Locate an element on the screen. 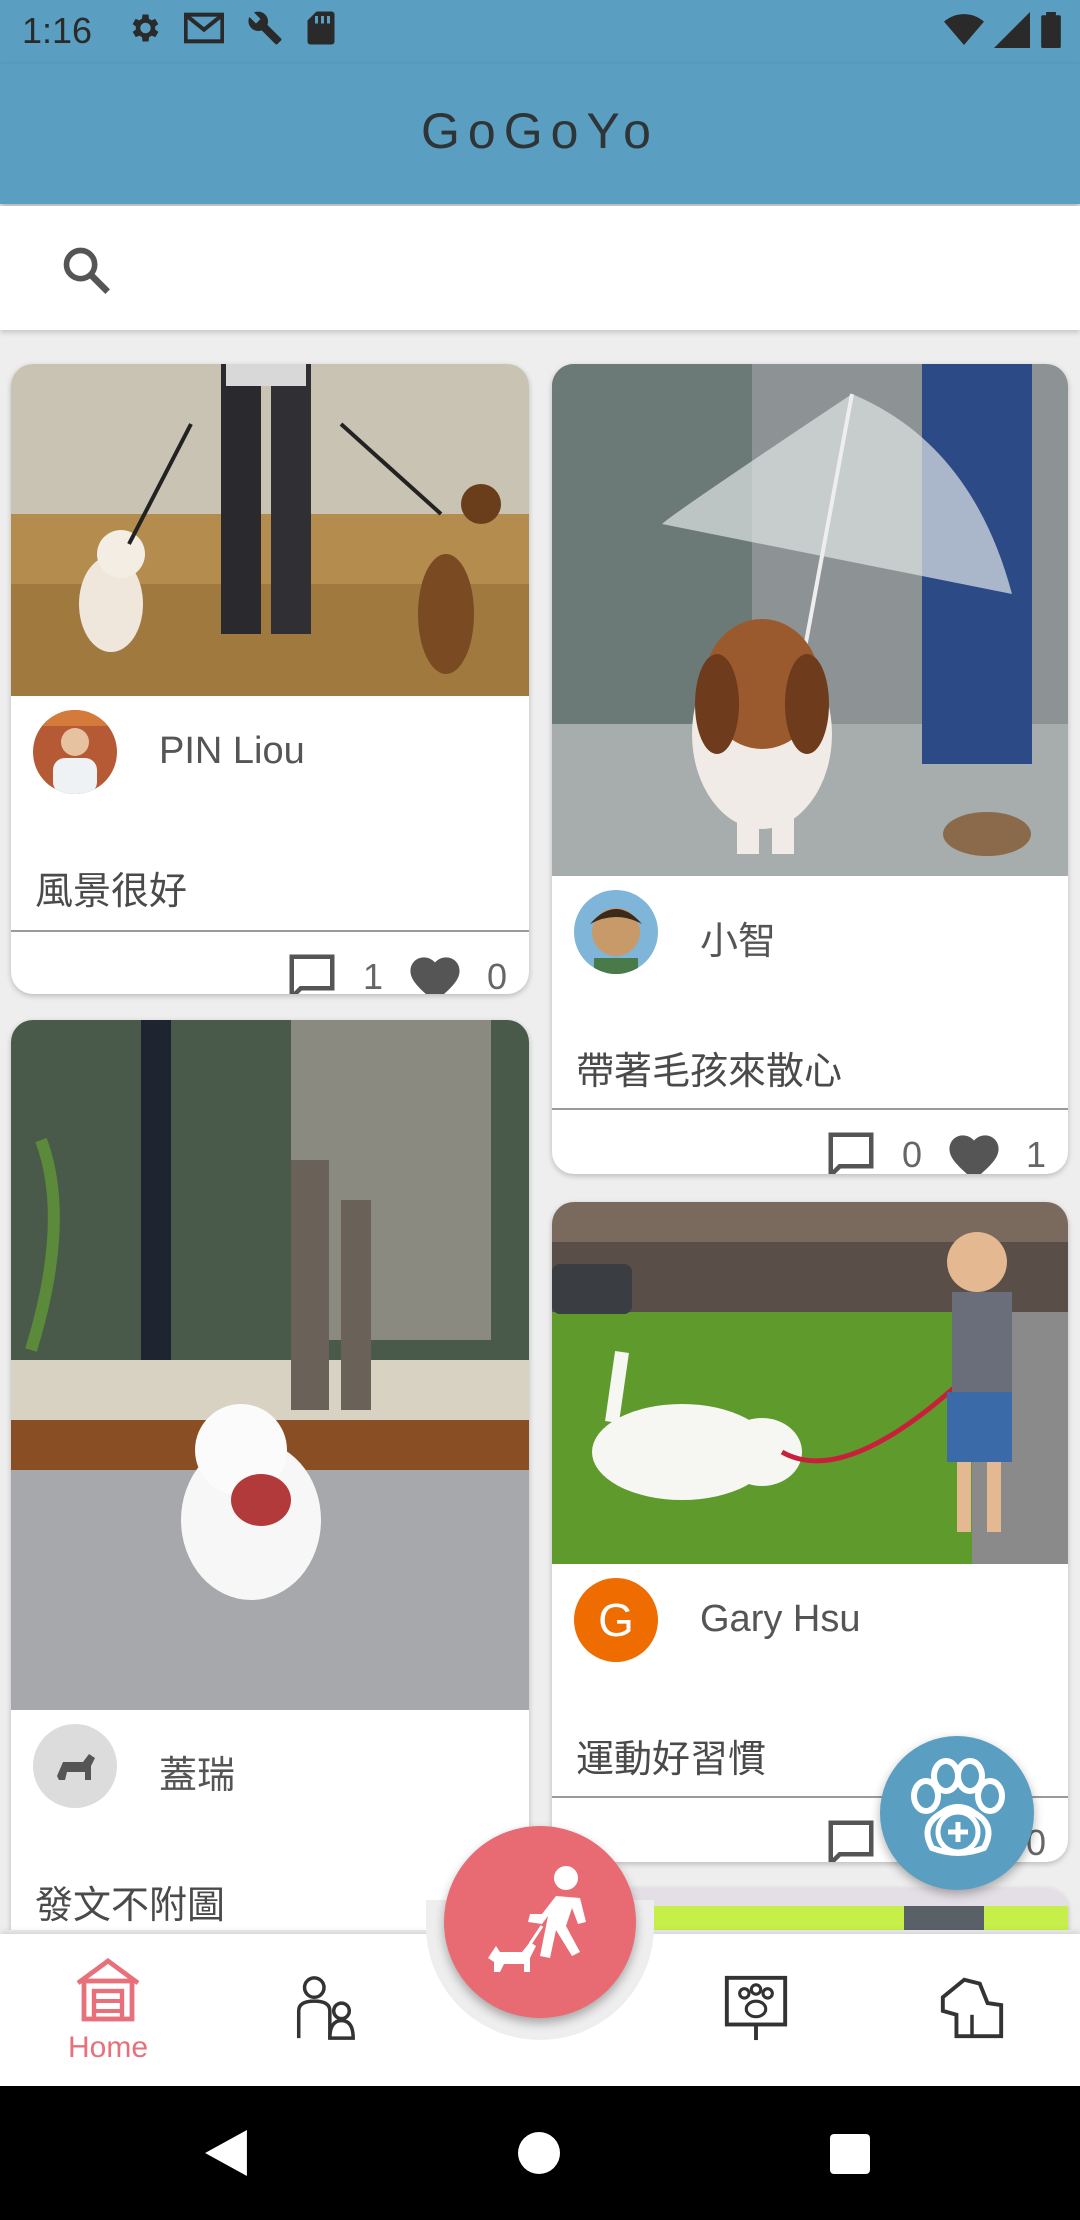  system-navigation-bar is located at coordinates (540, 2153).